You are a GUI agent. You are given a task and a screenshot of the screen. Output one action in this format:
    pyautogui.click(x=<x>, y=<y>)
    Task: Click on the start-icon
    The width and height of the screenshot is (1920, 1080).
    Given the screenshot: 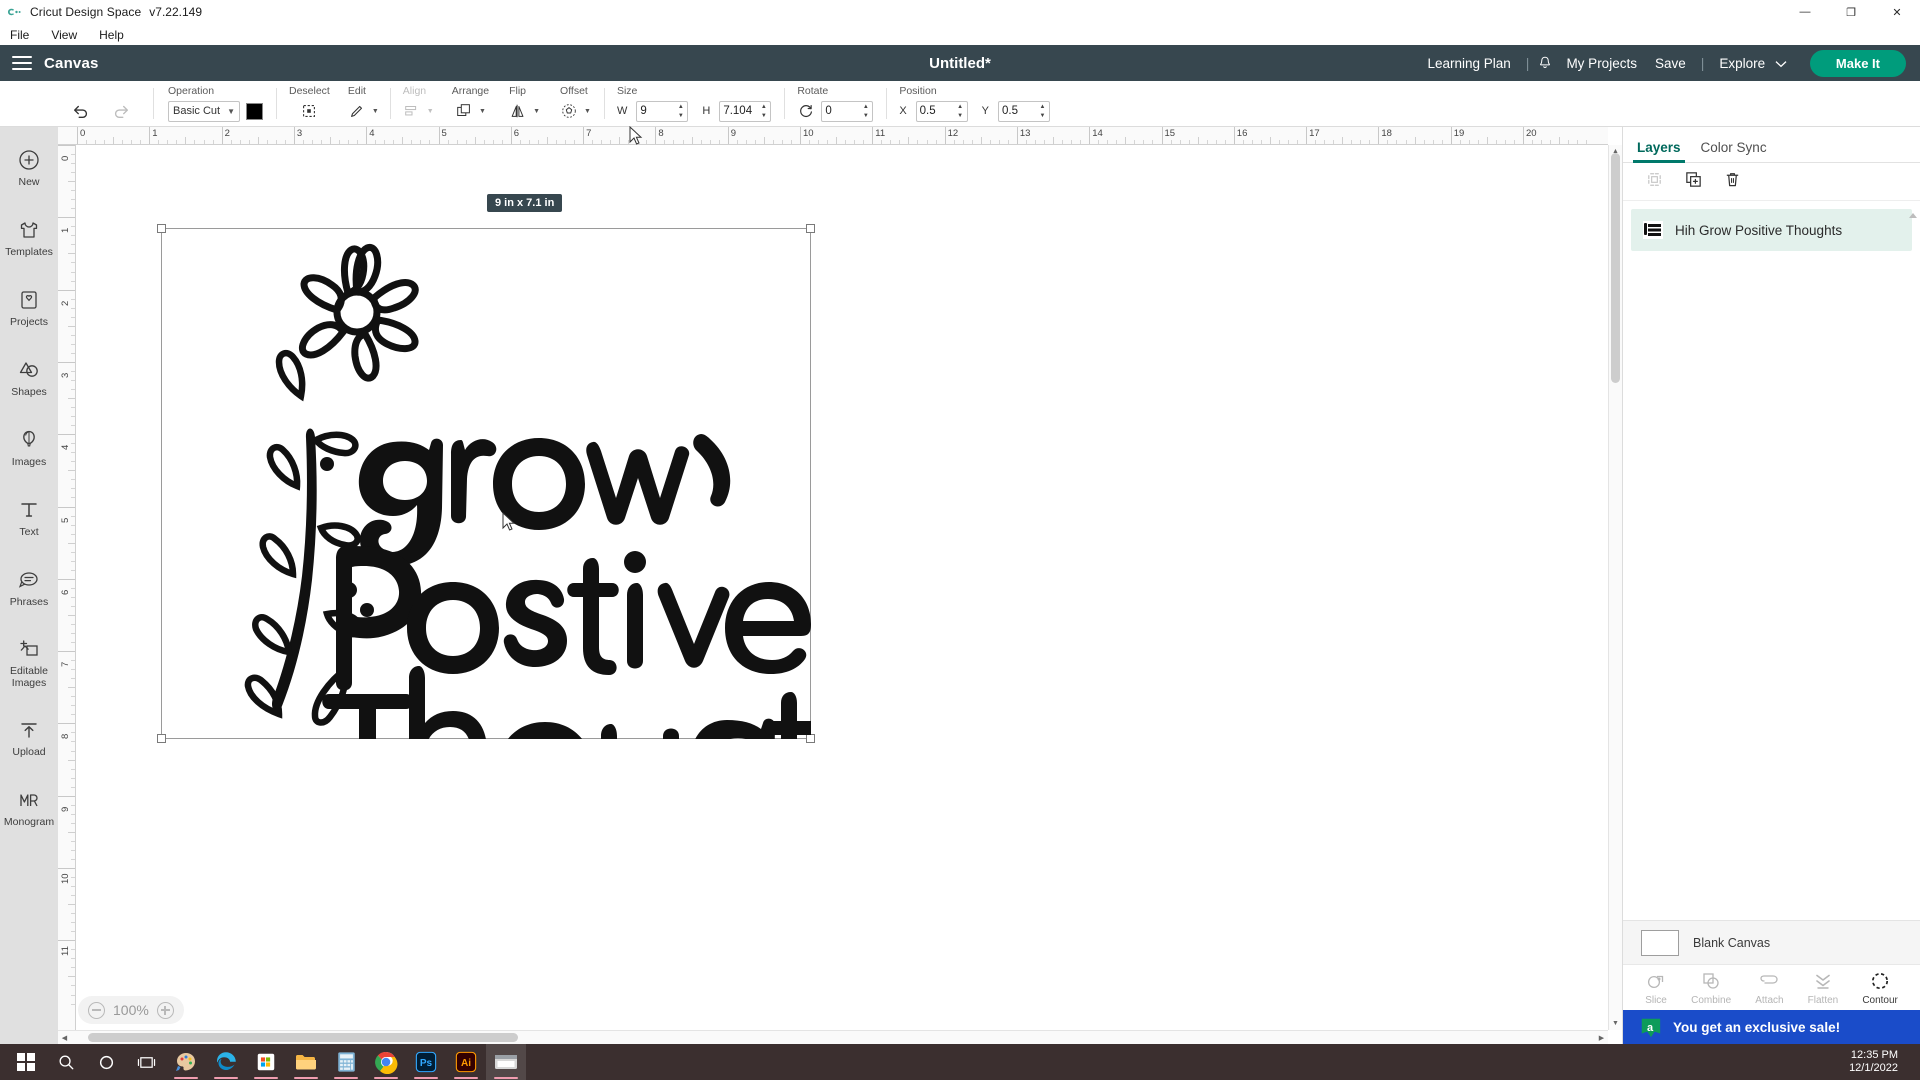 What is the action you would take?
    pyautogui.click(x=26, y=1062)
    